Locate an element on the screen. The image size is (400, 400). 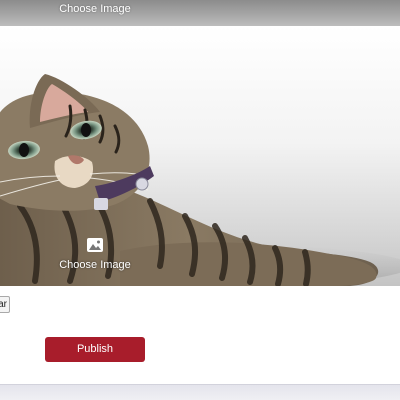
previous-image-card: Choose Image is located at coordinates (200, 13).